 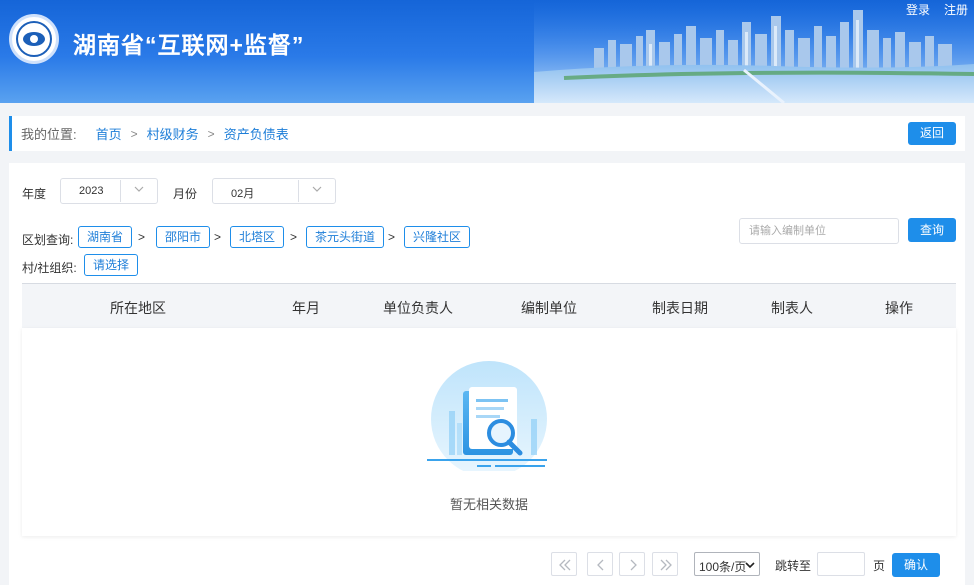 What do you see at coordinates (48, 240) in the screenshot?
I see `region-label: 区划查询:` at bounding box center [48, 240].